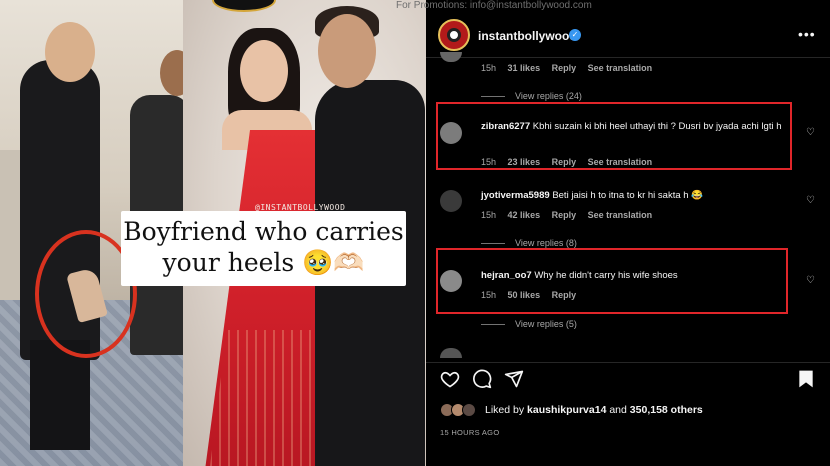  I want to click on likes-prefix: Liked by, so click(505, 410).